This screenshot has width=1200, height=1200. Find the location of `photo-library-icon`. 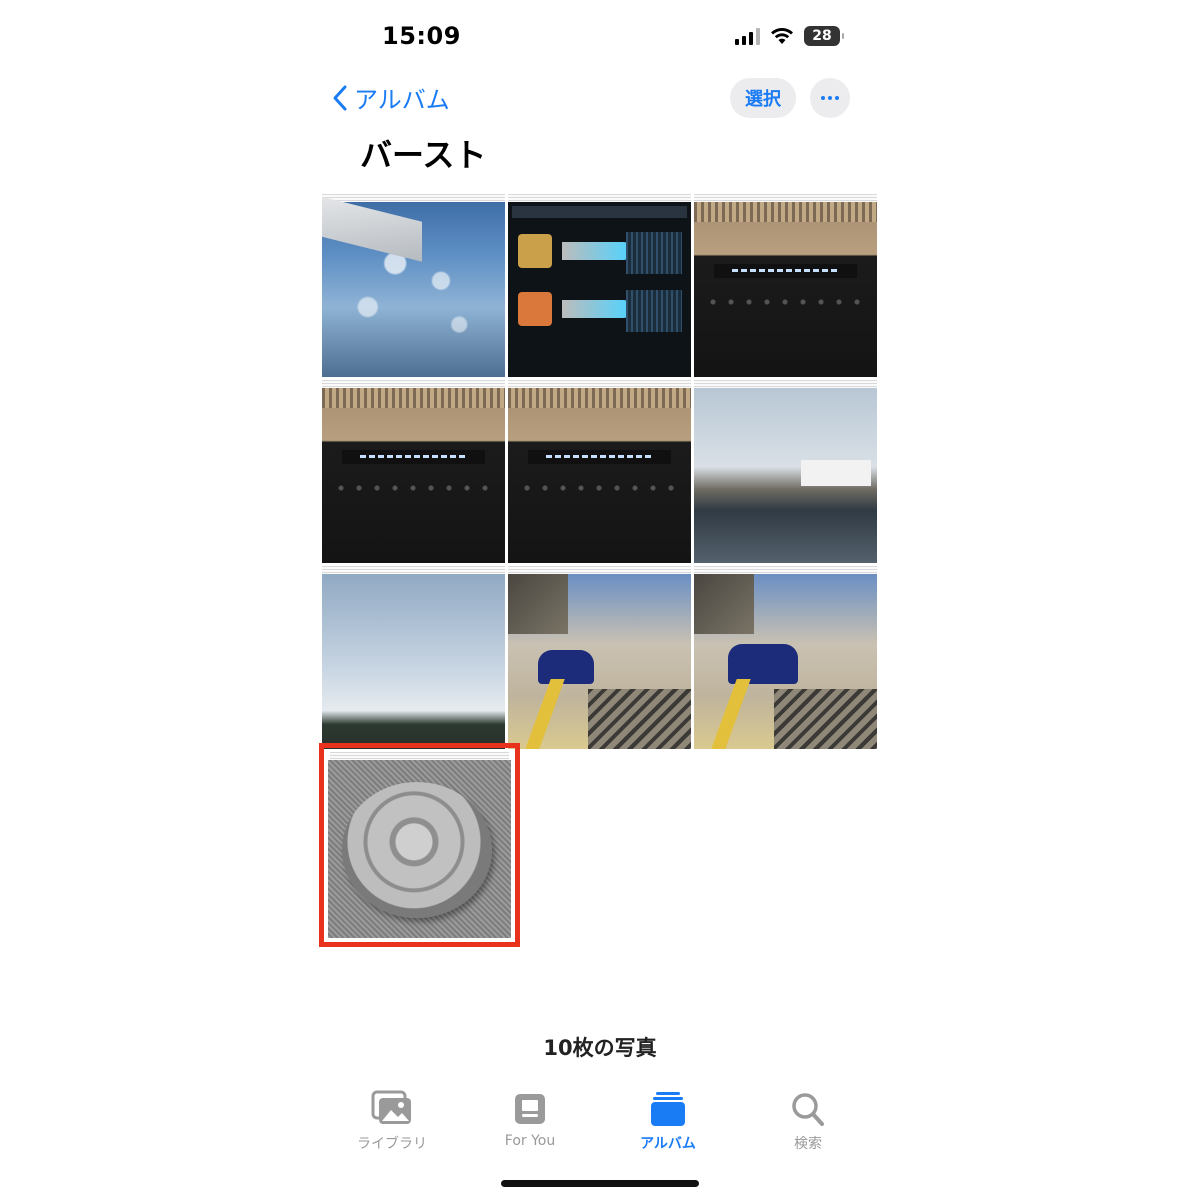

photo-library-icon is located at coordinates (391, 1107).